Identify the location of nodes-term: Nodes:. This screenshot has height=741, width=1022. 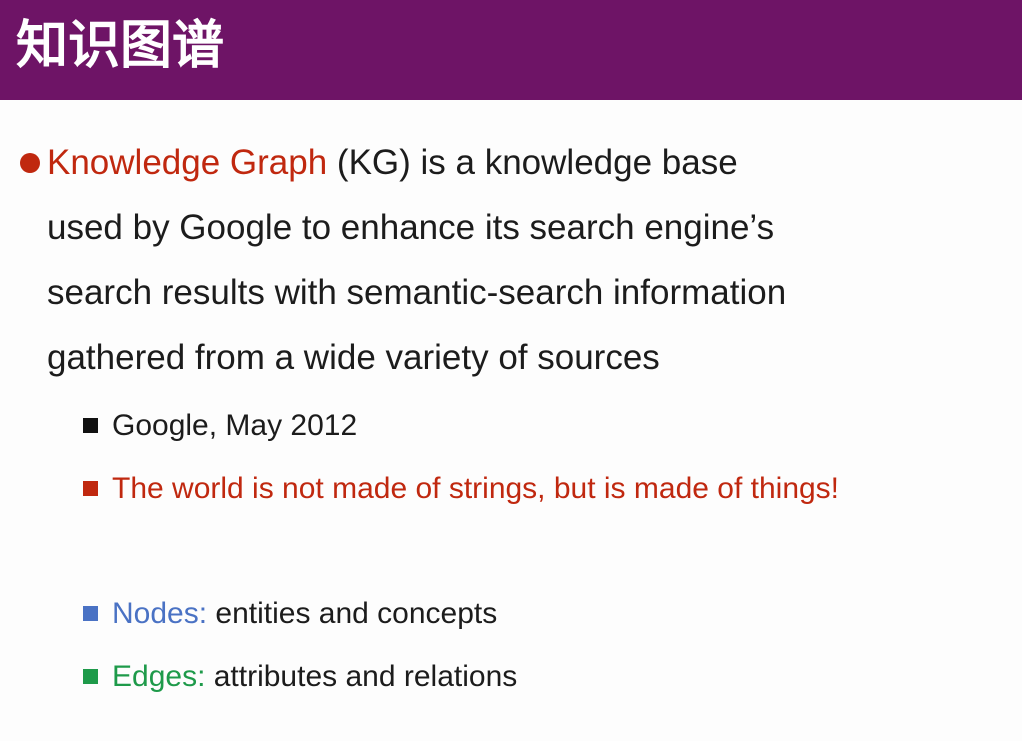
(160, 613).